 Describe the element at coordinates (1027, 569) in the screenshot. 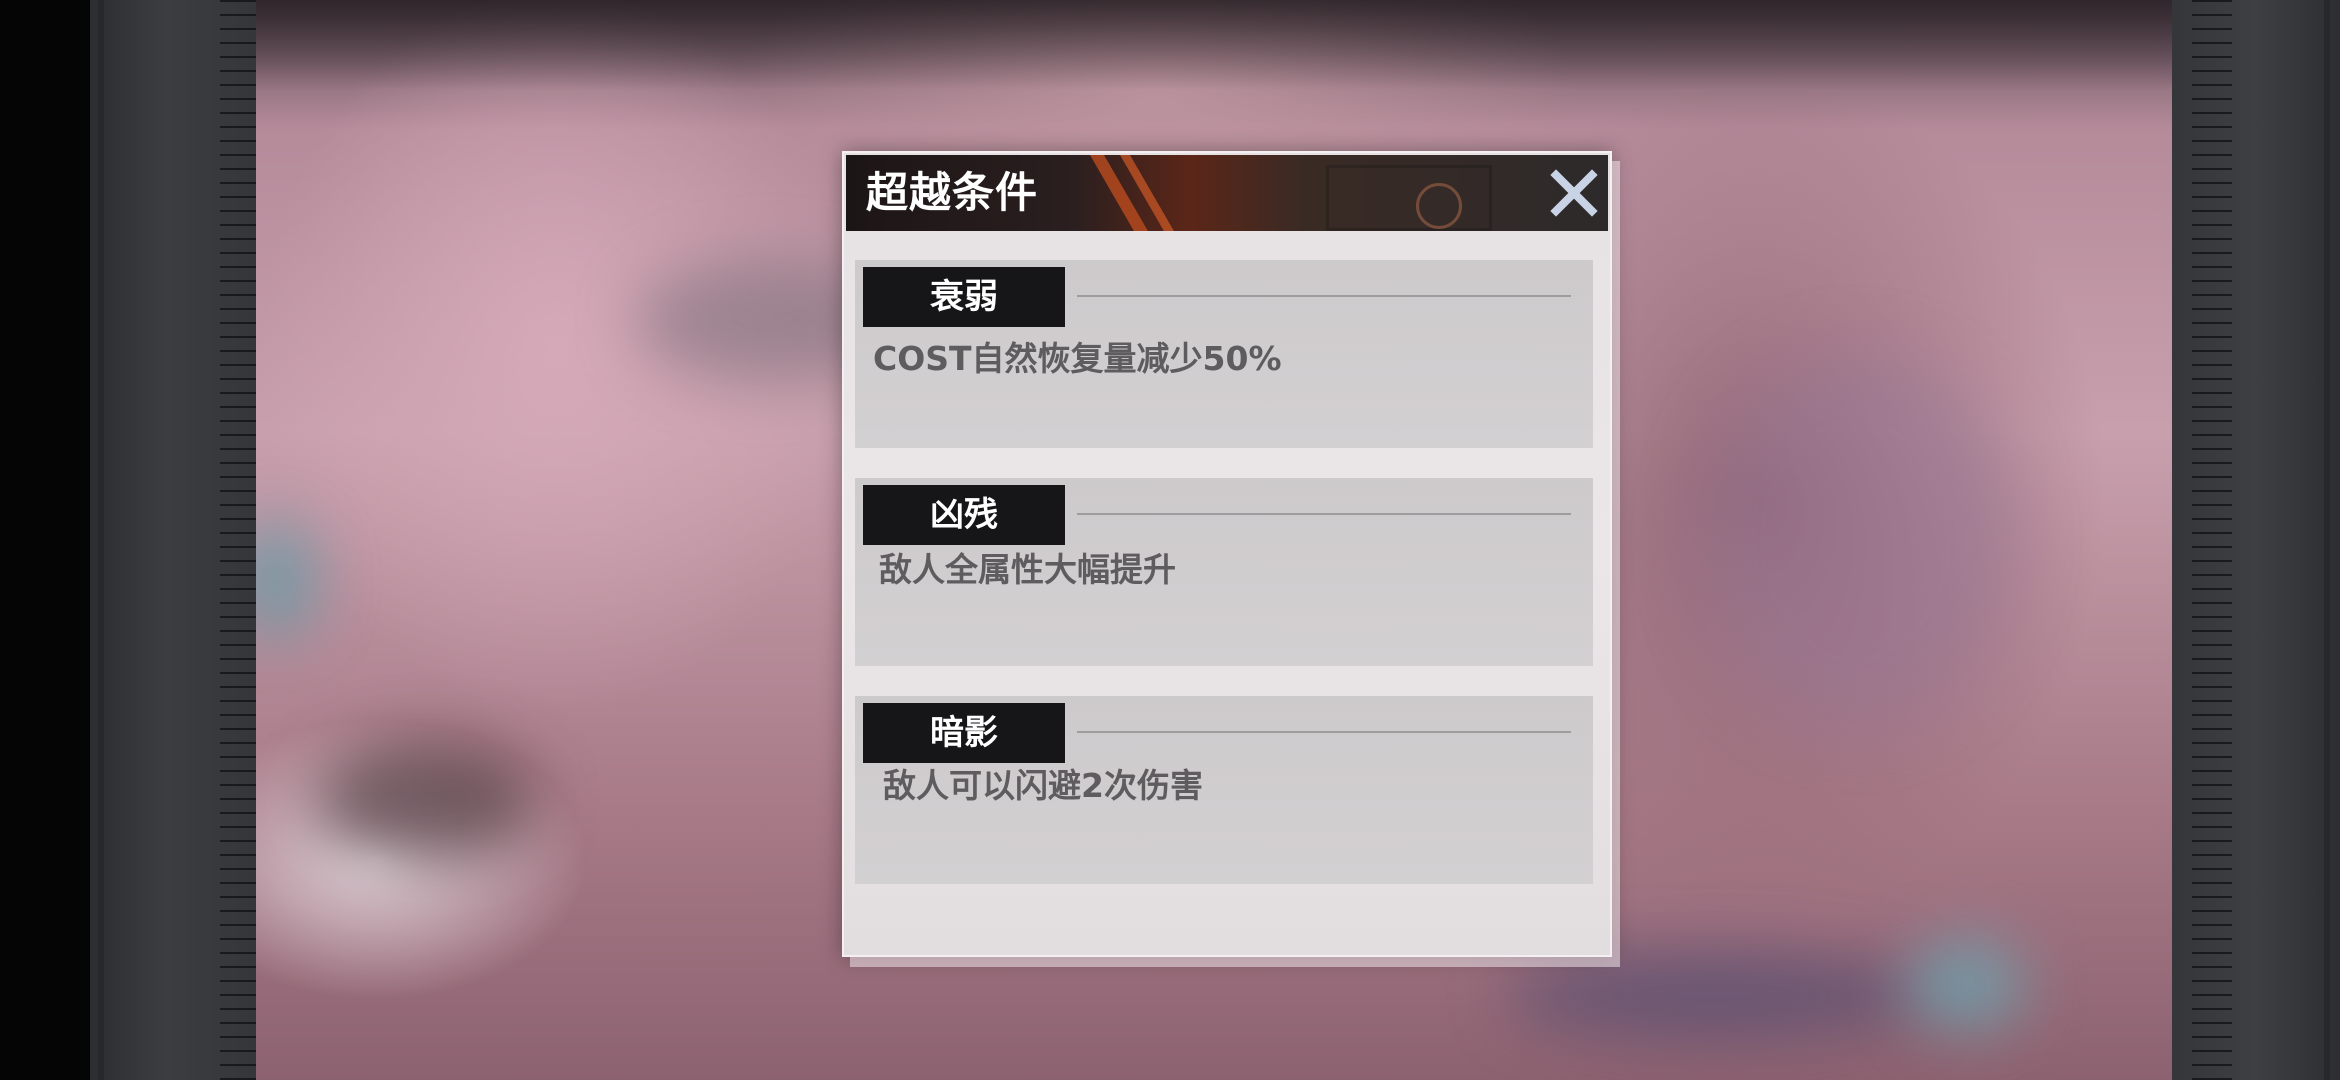

I see `condition-description: 敌人全属性大幅提升` at that location.